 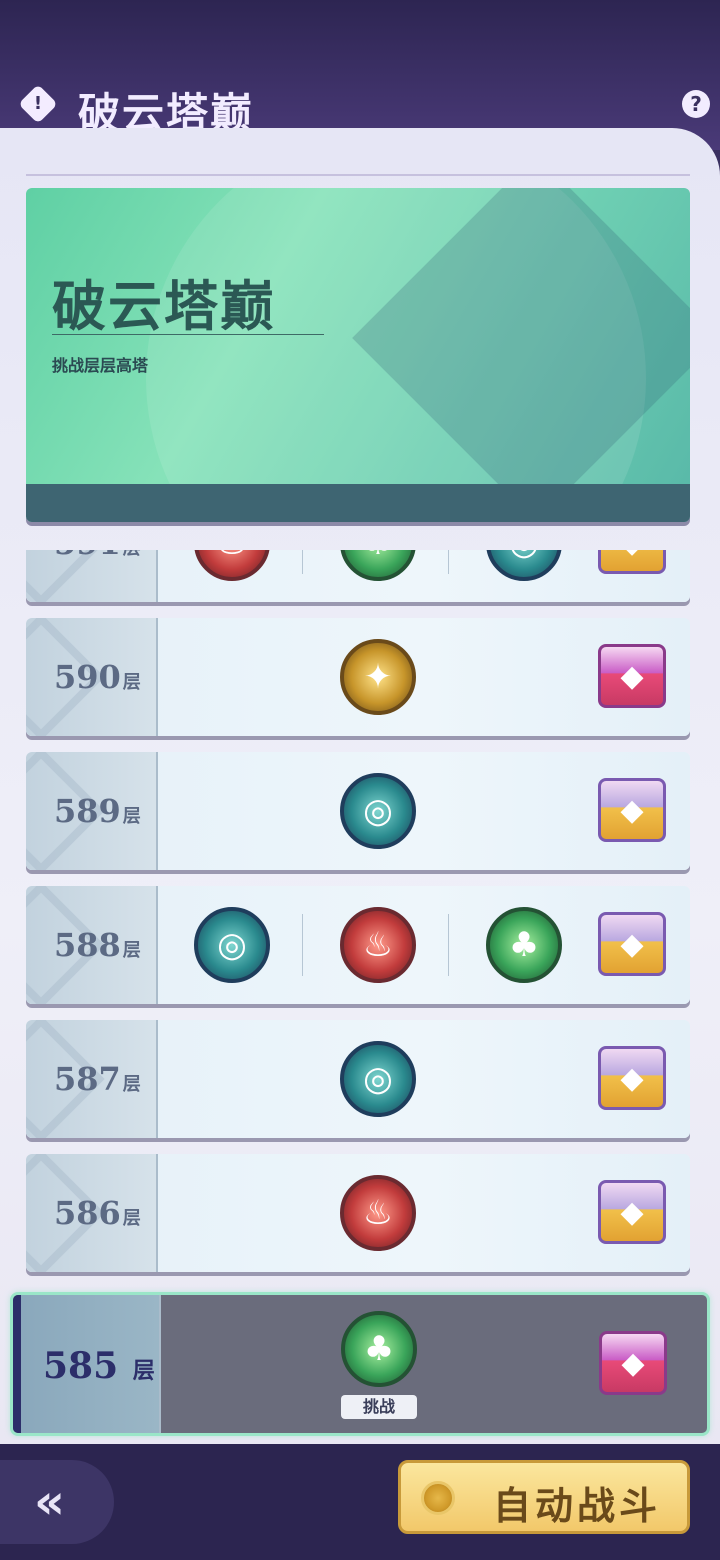 I want to click on auto-battle-button: 自动战斗, so click(x=544, y=1497).